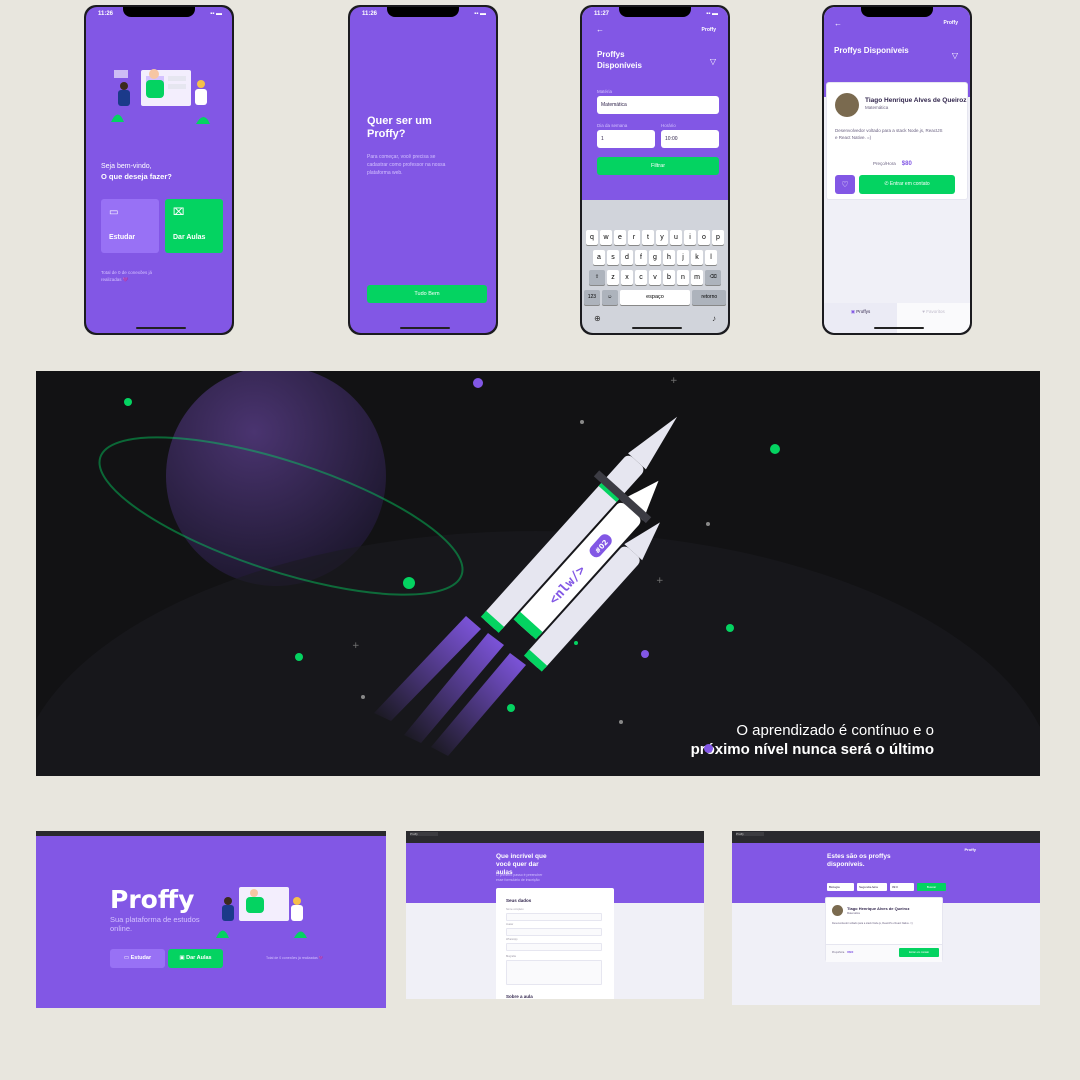 Image resolution: width=1080 pixels, height=1080 pixels. I want to click on space-key: espaço, so click(655, 297).